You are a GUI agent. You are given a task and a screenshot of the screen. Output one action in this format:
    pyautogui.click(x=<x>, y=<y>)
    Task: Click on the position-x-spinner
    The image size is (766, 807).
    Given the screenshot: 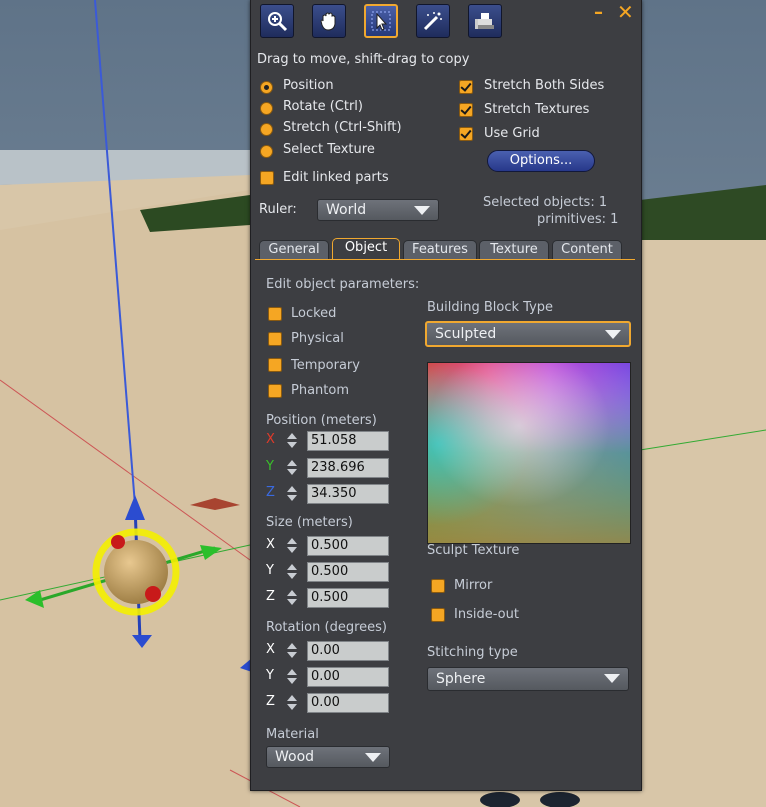 What is the action you would take?
    pyautogui.click(x=292, y=441)
    